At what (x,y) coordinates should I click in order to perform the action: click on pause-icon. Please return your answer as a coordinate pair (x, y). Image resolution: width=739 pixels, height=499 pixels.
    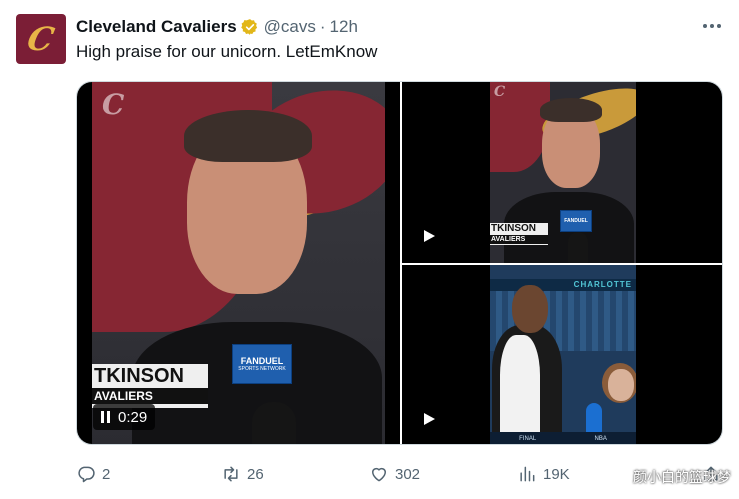
    Looking at the image, I should click on (105, 417).